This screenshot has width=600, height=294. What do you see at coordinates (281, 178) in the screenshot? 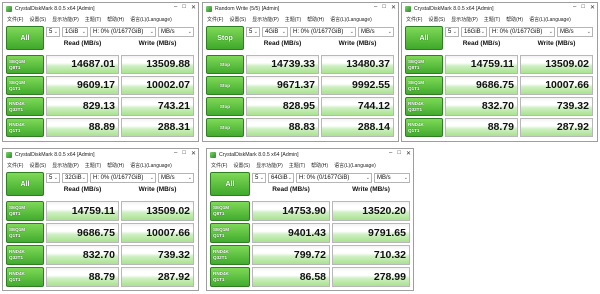
I see `size-select: 64GiB ⌄` at bounding box center [281, 178].